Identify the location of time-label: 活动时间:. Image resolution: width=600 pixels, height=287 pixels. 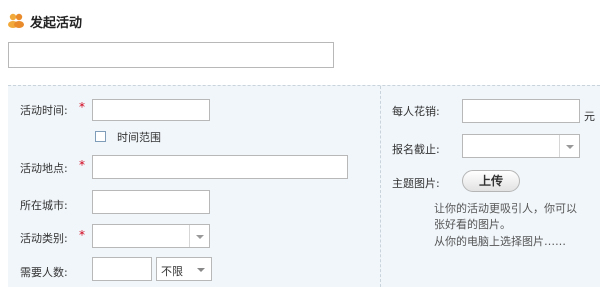
(44, 110).